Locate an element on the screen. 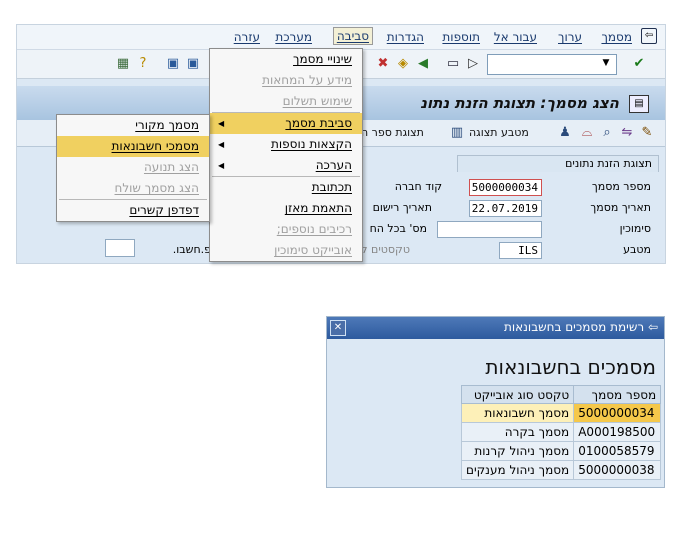 Image resolution: width=688 pixels, height=547 pixels. display-currency-button: מטבע תצוגה is located at coordinates (499, 132).